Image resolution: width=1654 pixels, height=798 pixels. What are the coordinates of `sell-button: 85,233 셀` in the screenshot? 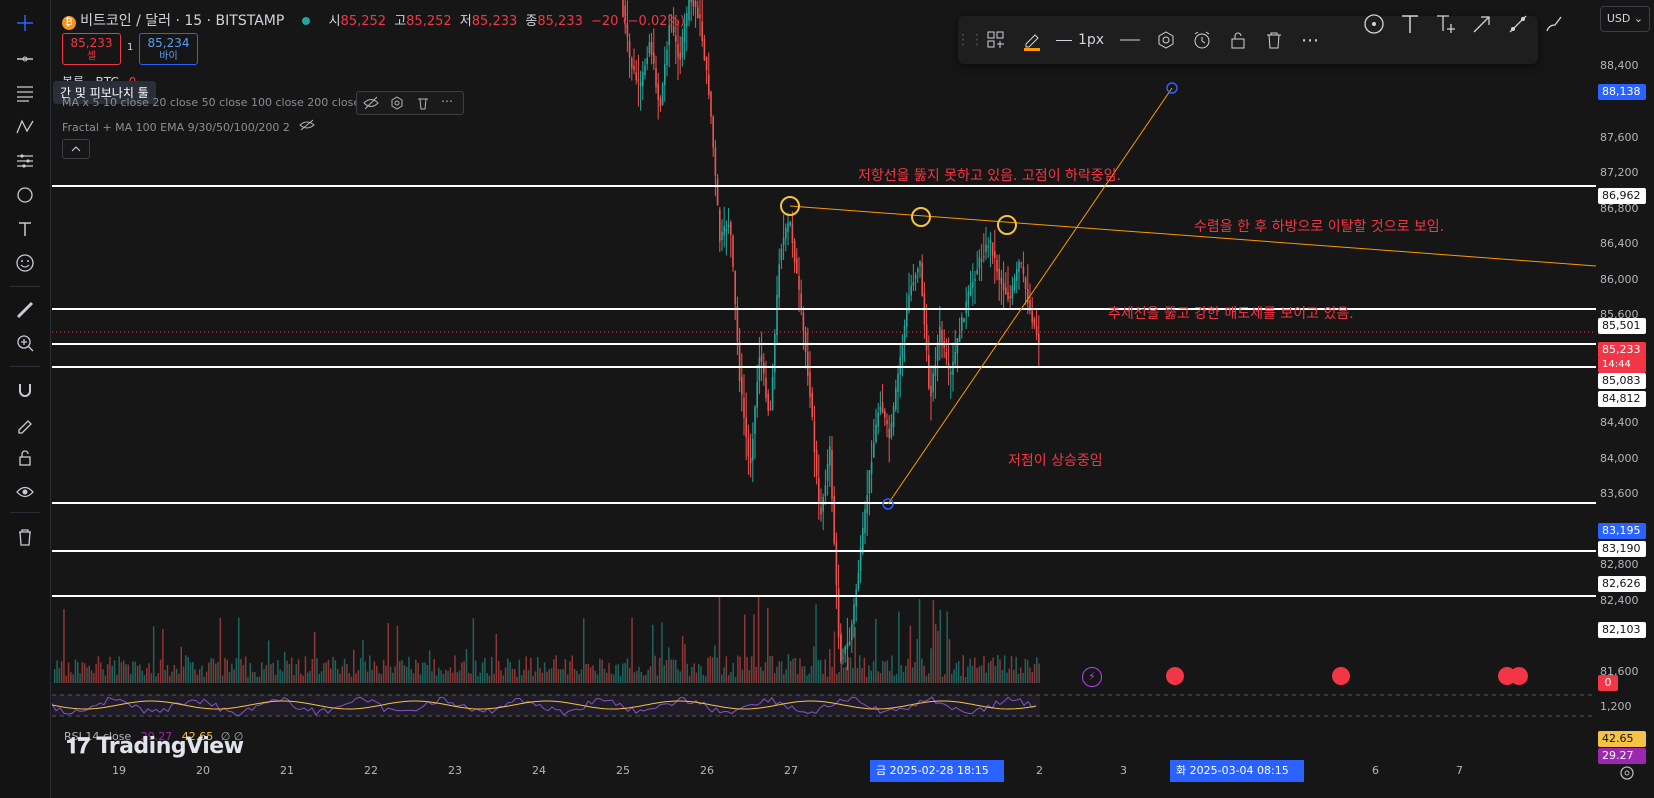 It's located at (91, 49).